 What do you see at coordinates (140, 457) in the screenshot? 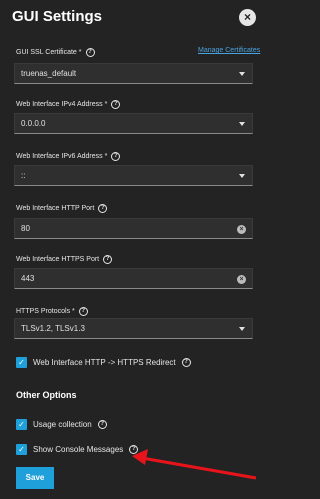
I see `arrow-head` at bounding box center [140, 457].